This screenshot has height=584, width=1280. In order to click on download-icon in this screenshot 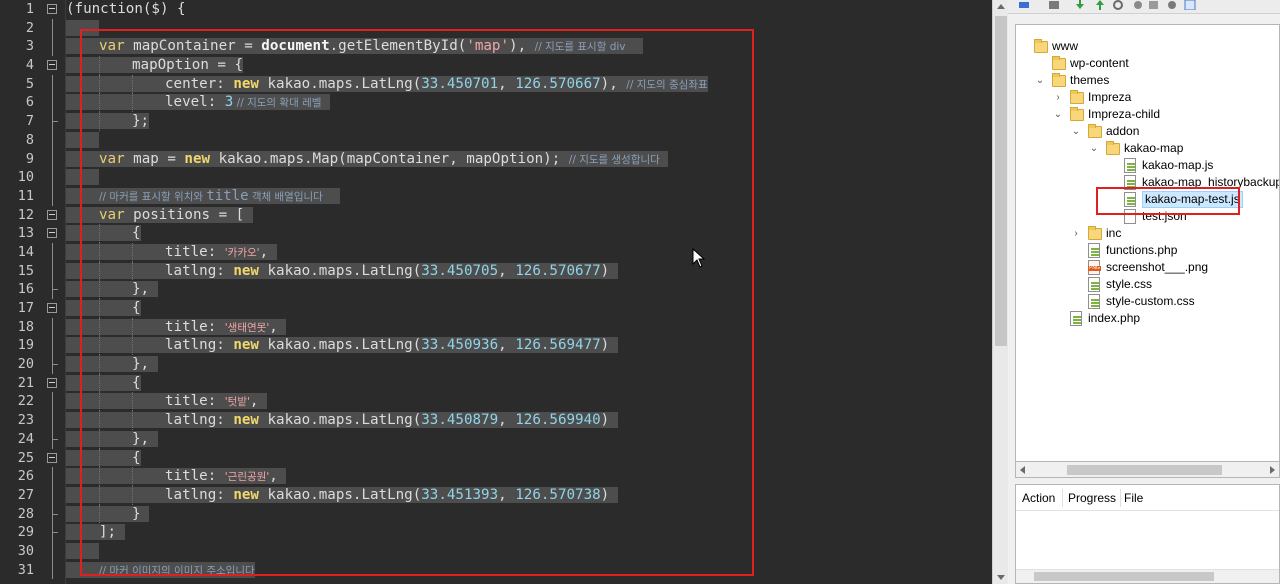, I will do `click(1080, 5)`.